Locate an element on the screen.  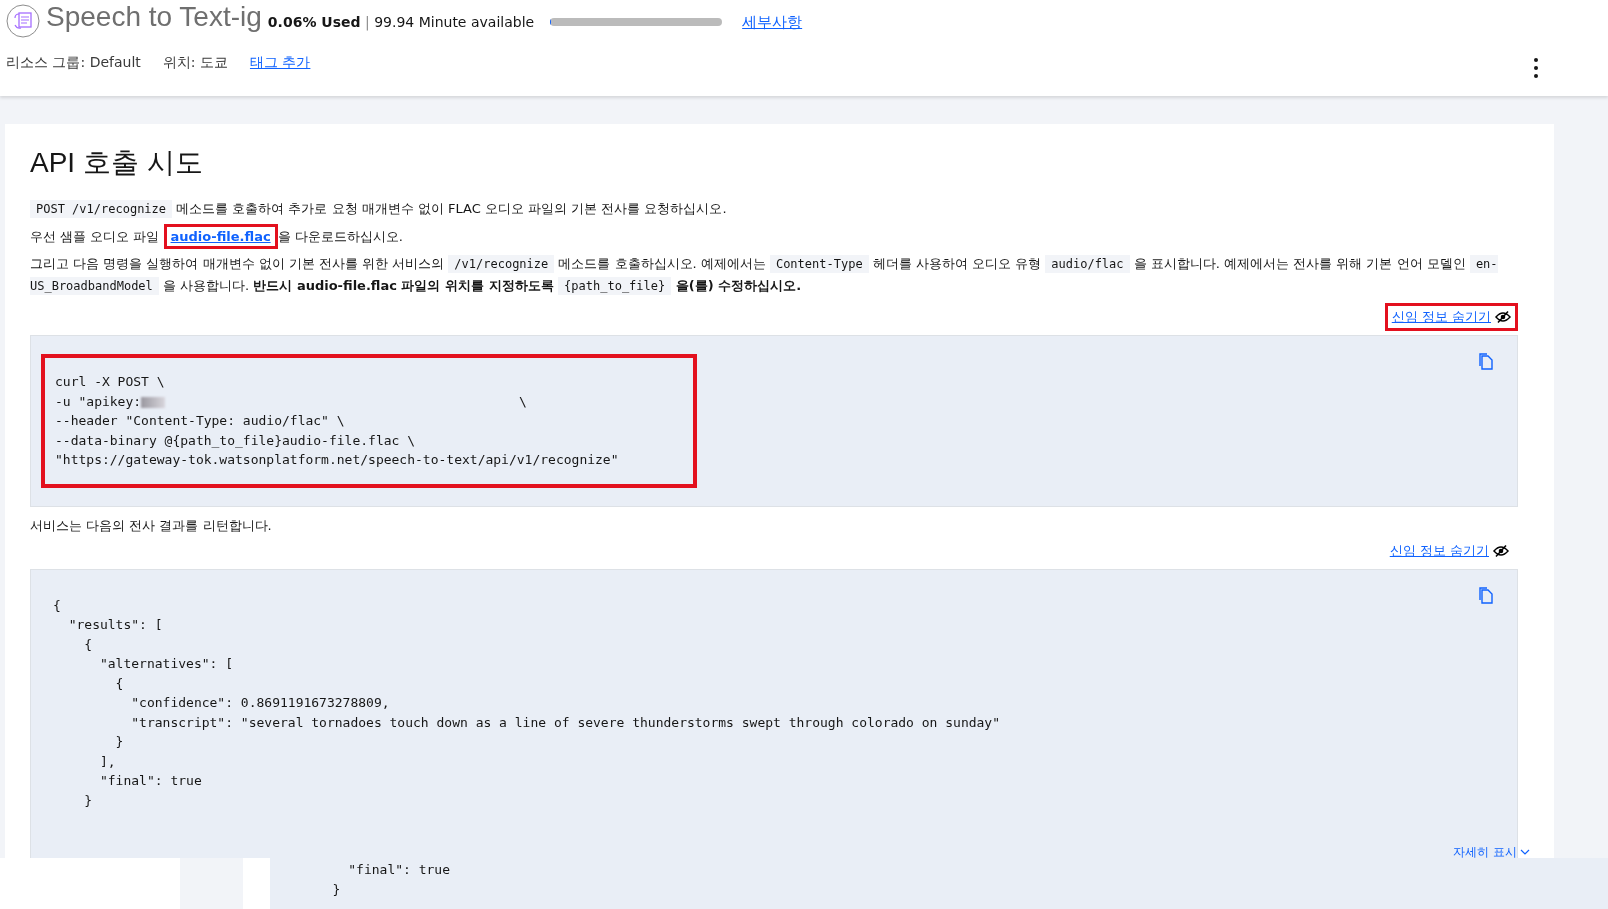
download-link: audio-file.flac is located at coordinates (220, 236).